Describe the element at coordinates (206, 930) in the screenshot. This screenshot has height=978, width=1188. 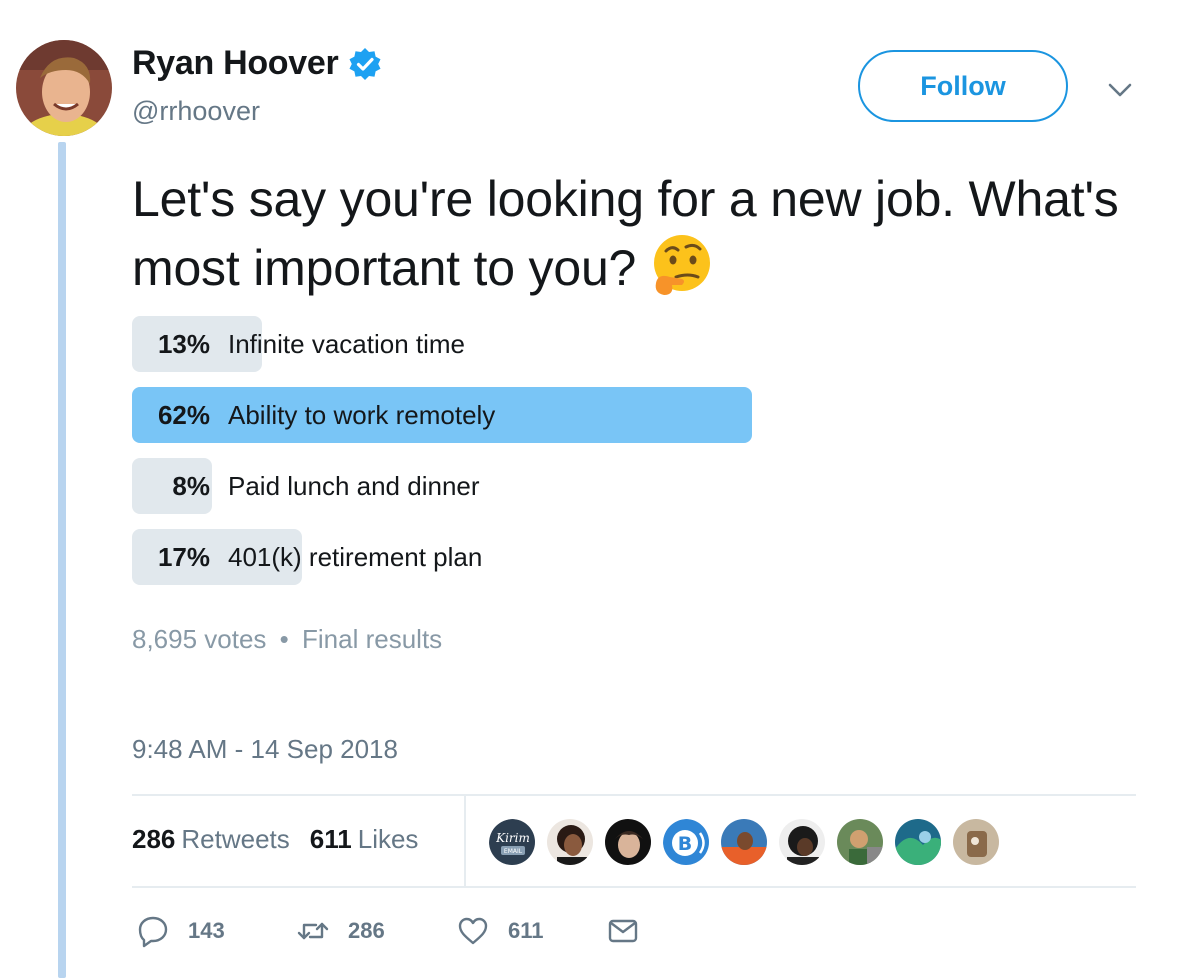
I see `reply-count: 143` at that location.